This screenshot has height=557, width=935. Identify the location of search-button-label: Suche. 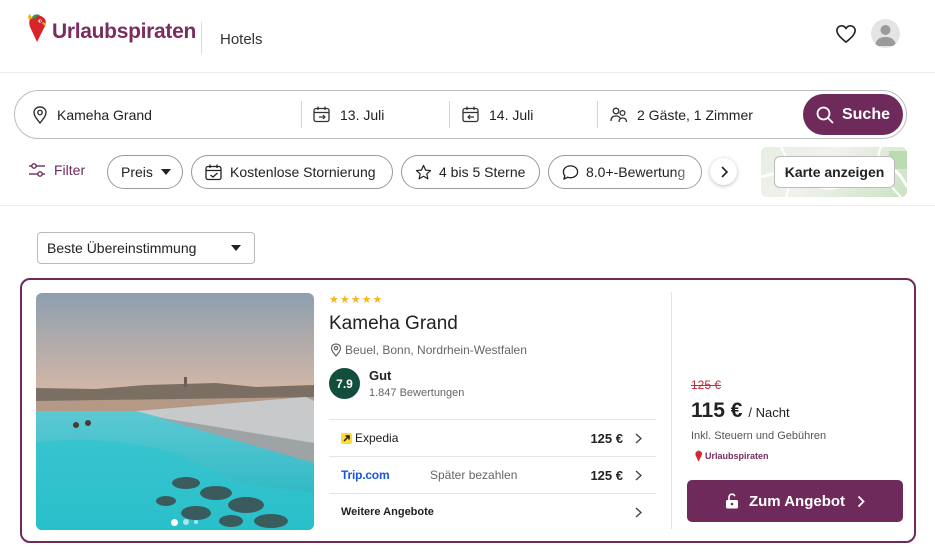
(865, 114).